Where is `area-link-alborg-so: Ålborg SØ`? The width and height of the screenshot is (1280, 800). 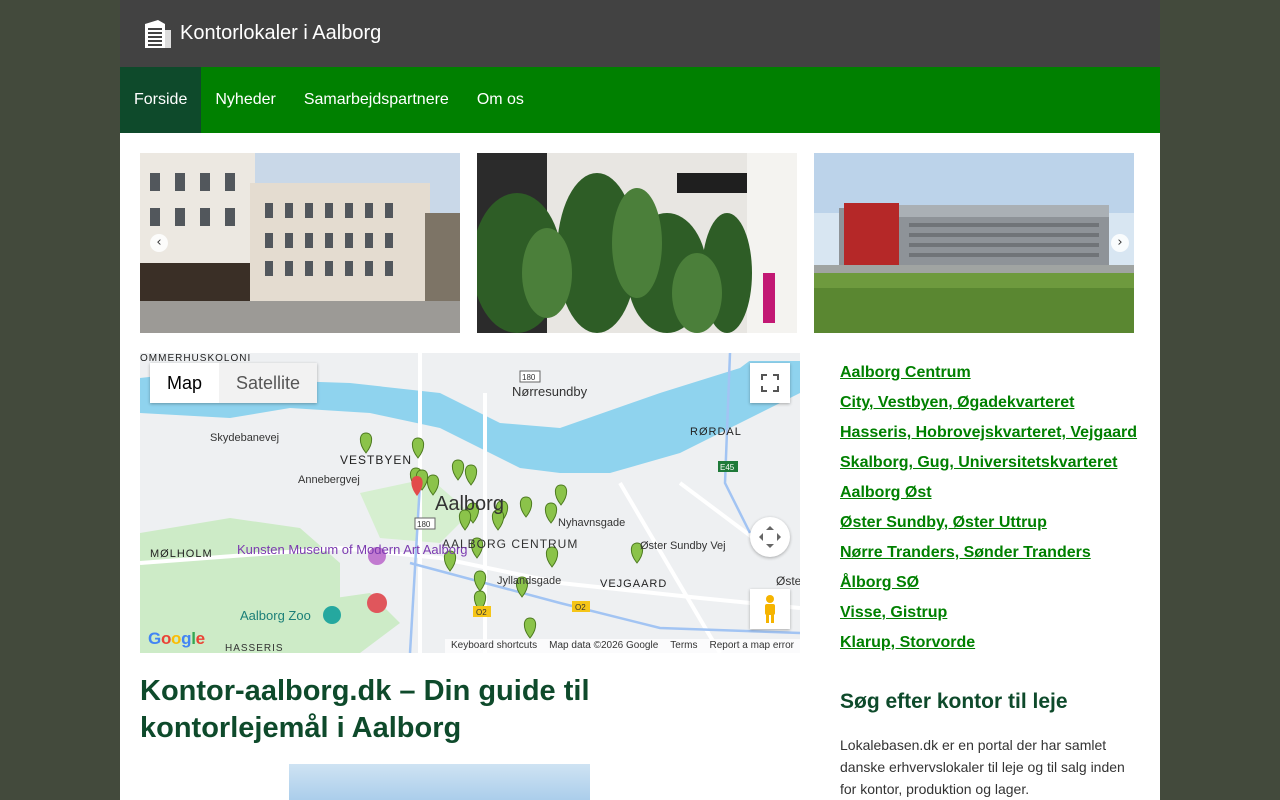 area-link-alborg-so: Ålborg SØ is located at coordinates (995, 583).